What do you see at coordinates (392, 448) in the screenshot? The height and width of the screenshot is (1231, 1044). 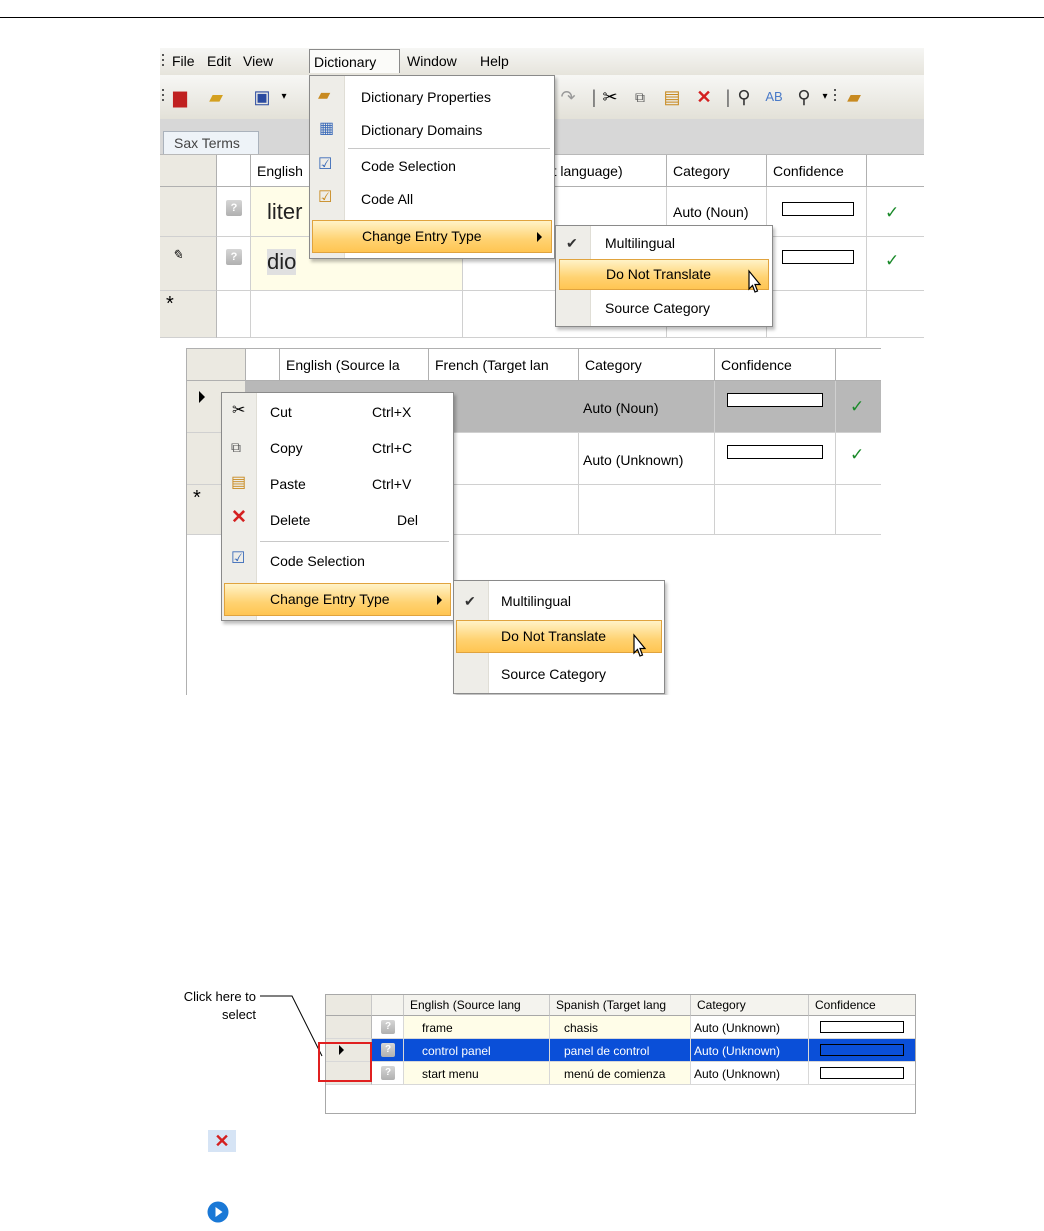 I see `menu-item-shortcut: Ctrl+C` at bounding box center [392, 448].